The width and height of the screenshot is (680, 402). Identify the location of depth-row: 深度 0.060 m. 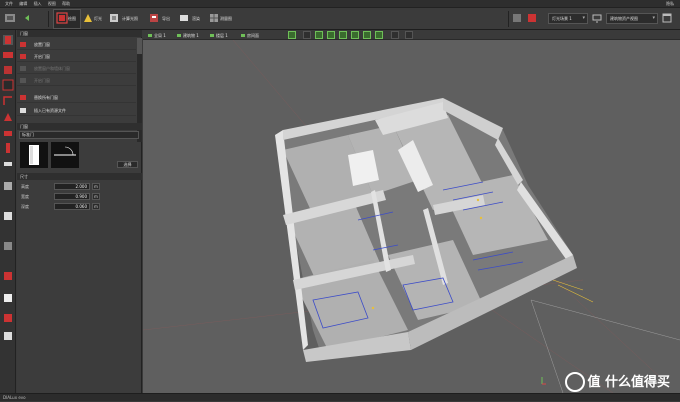
(79, 207).